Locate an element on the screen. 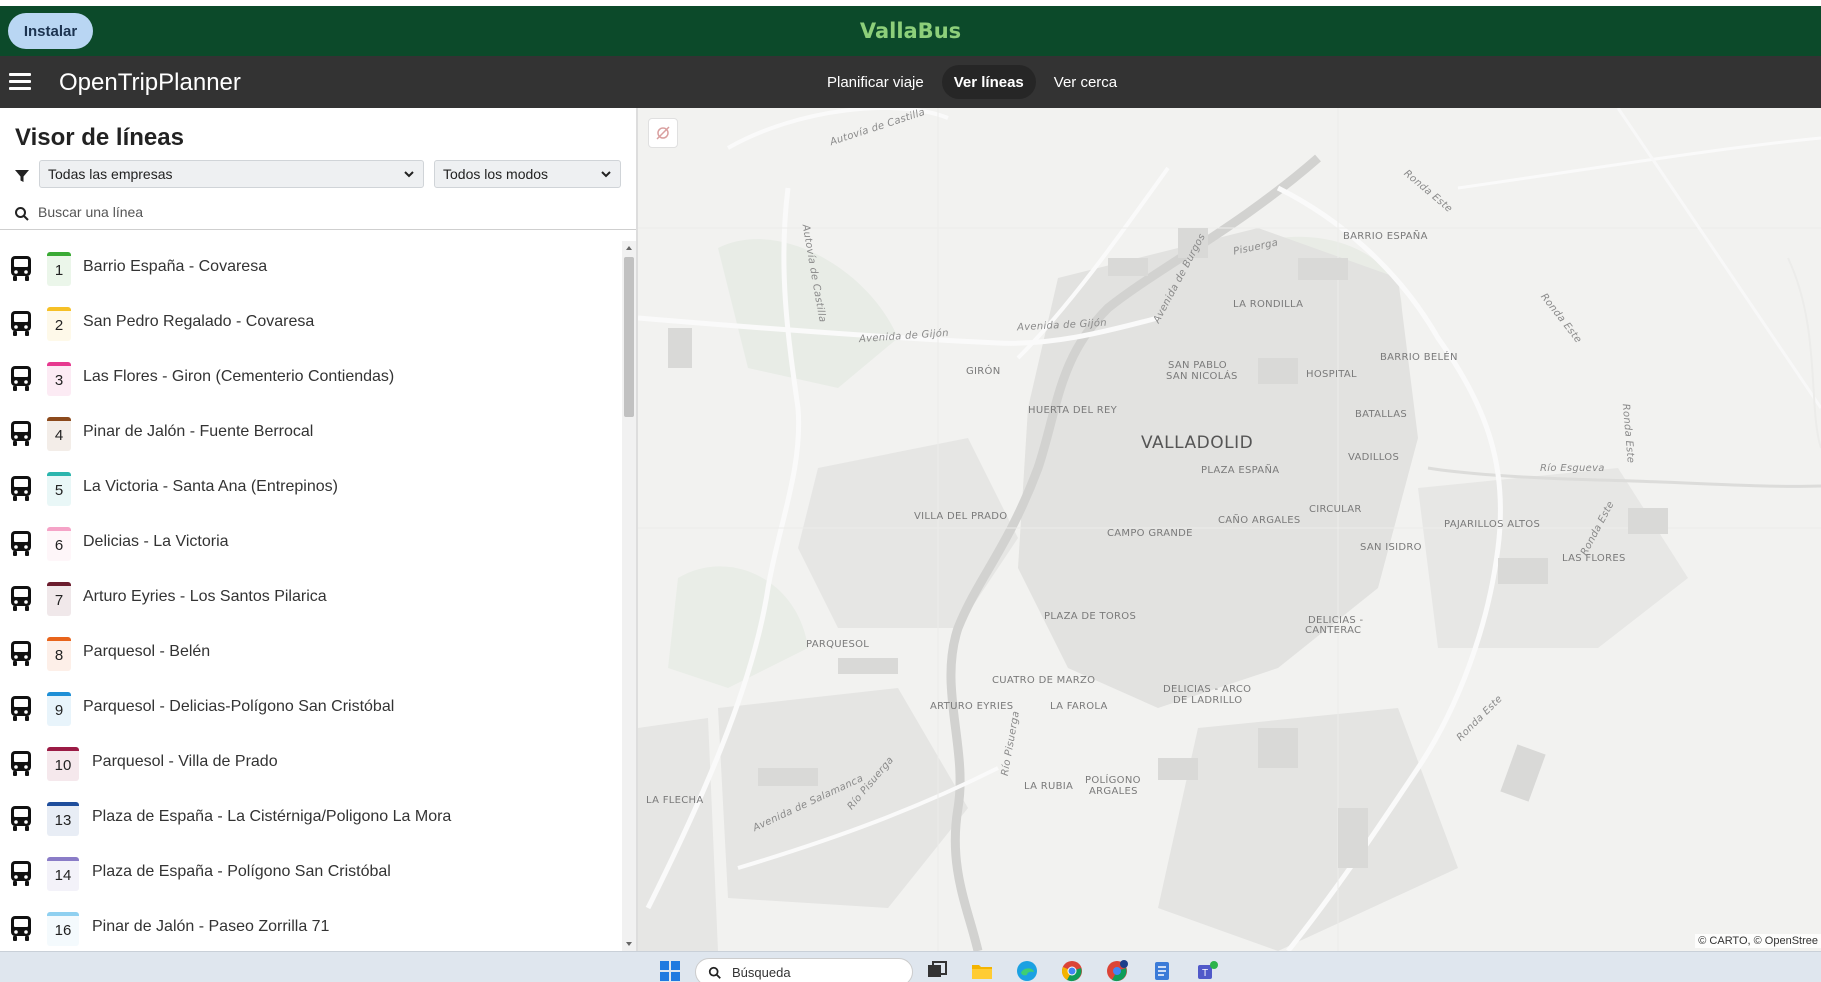  route-name: Arturo Eyries - Los Santos Pilarica is located at coordinates (205, 596).